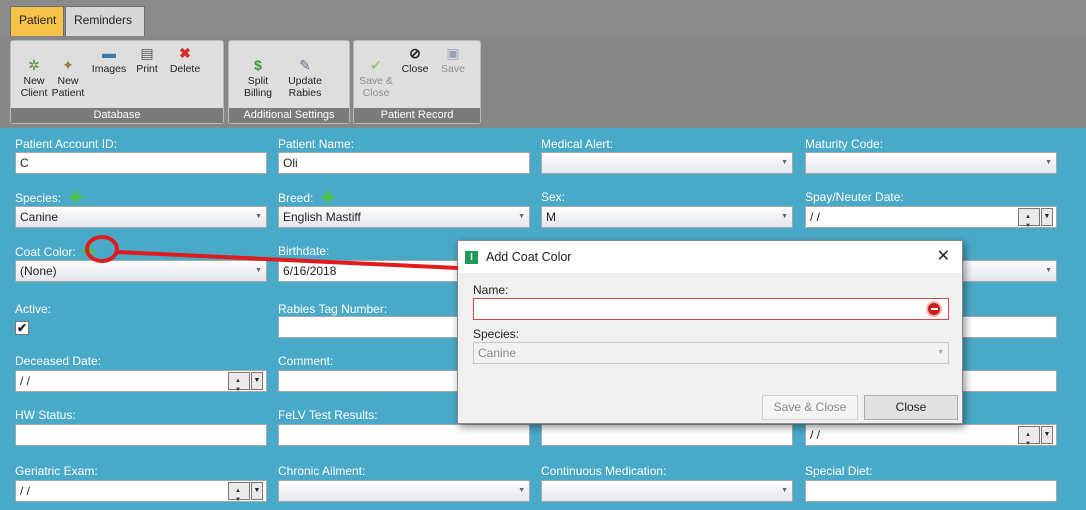 The image size is (1086, 510). What do you see at coordinates (55, 252) in the screenshot?
I see `coat-color-label-row: Coat Color: ✚` at bounding box center [55, 252].